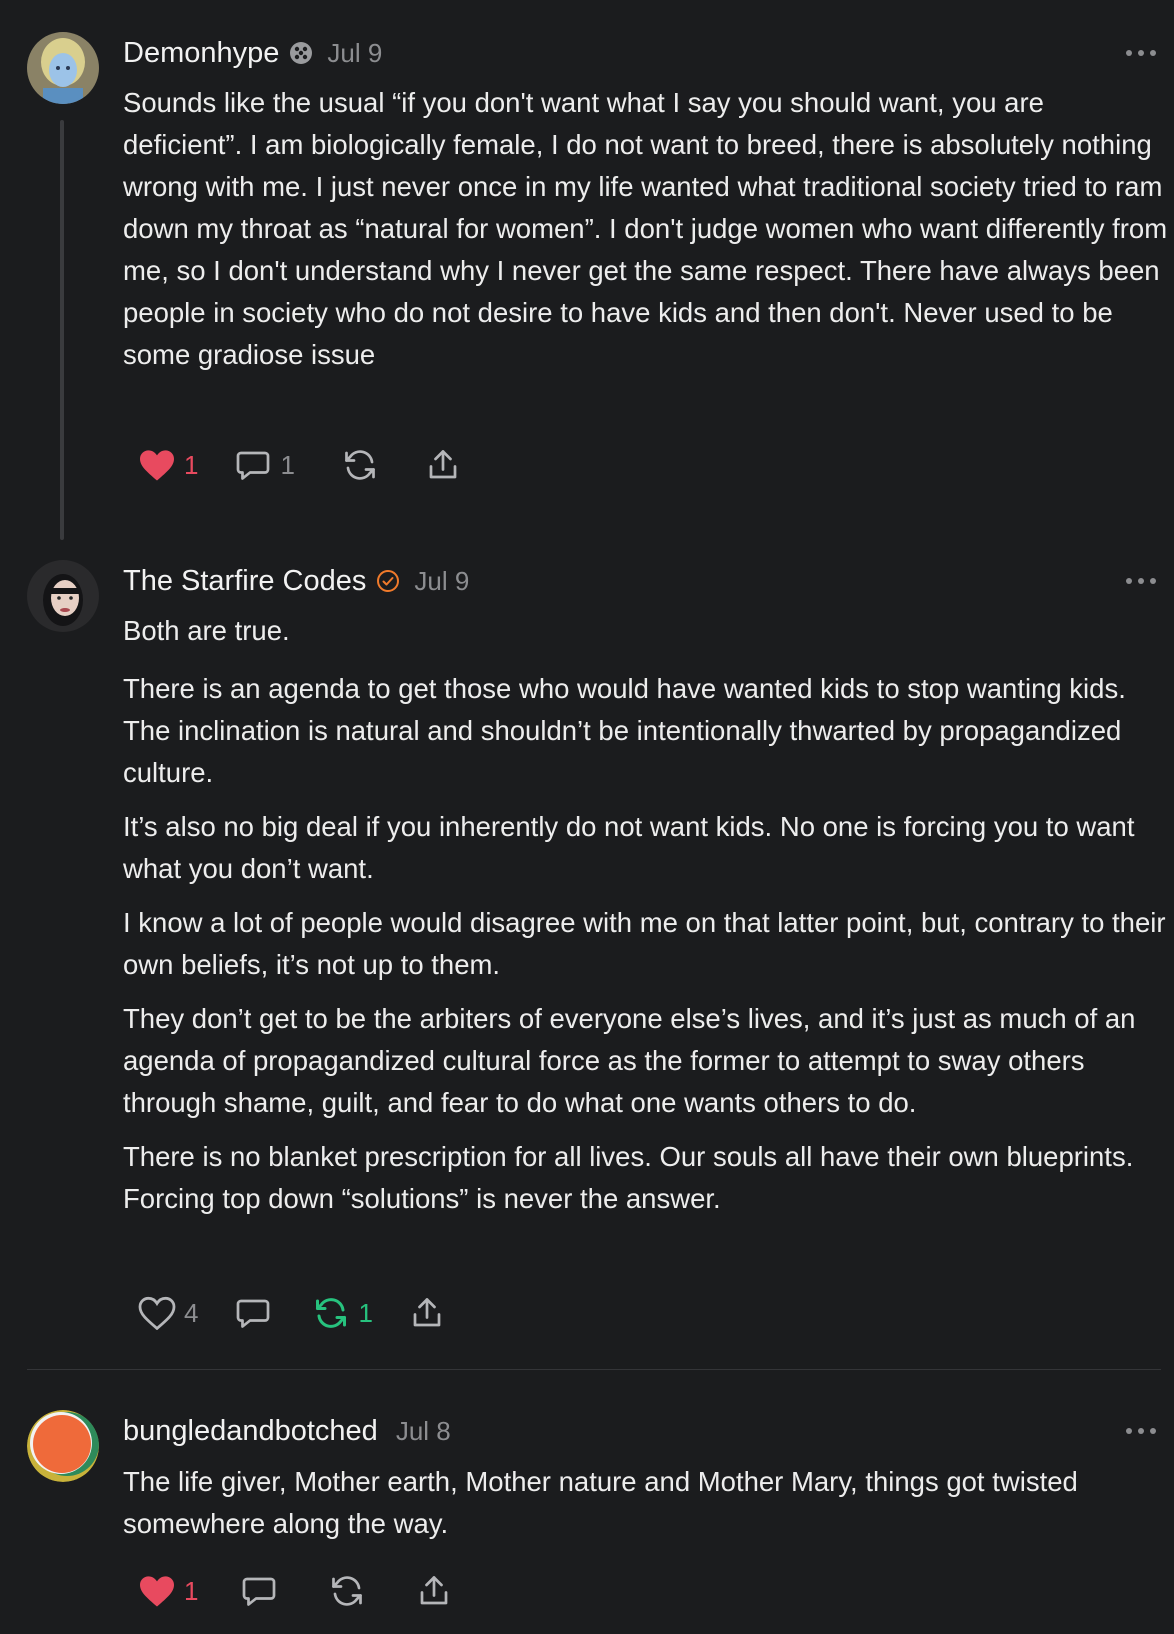 This screenshot has height=1634, width=1174. Describe the element at coordinates (594, 1369) in the screenshot. I see `divider` at that location.